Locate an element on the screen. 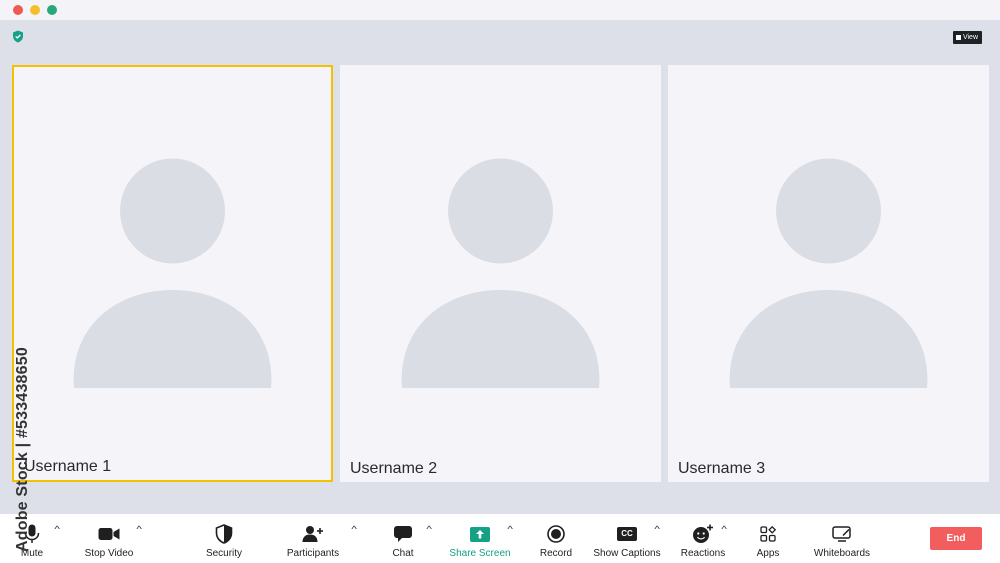 The width and height of the screenshot is (1000, 563). reactions-options-caret: ^ is located at coordinates (724, 529).